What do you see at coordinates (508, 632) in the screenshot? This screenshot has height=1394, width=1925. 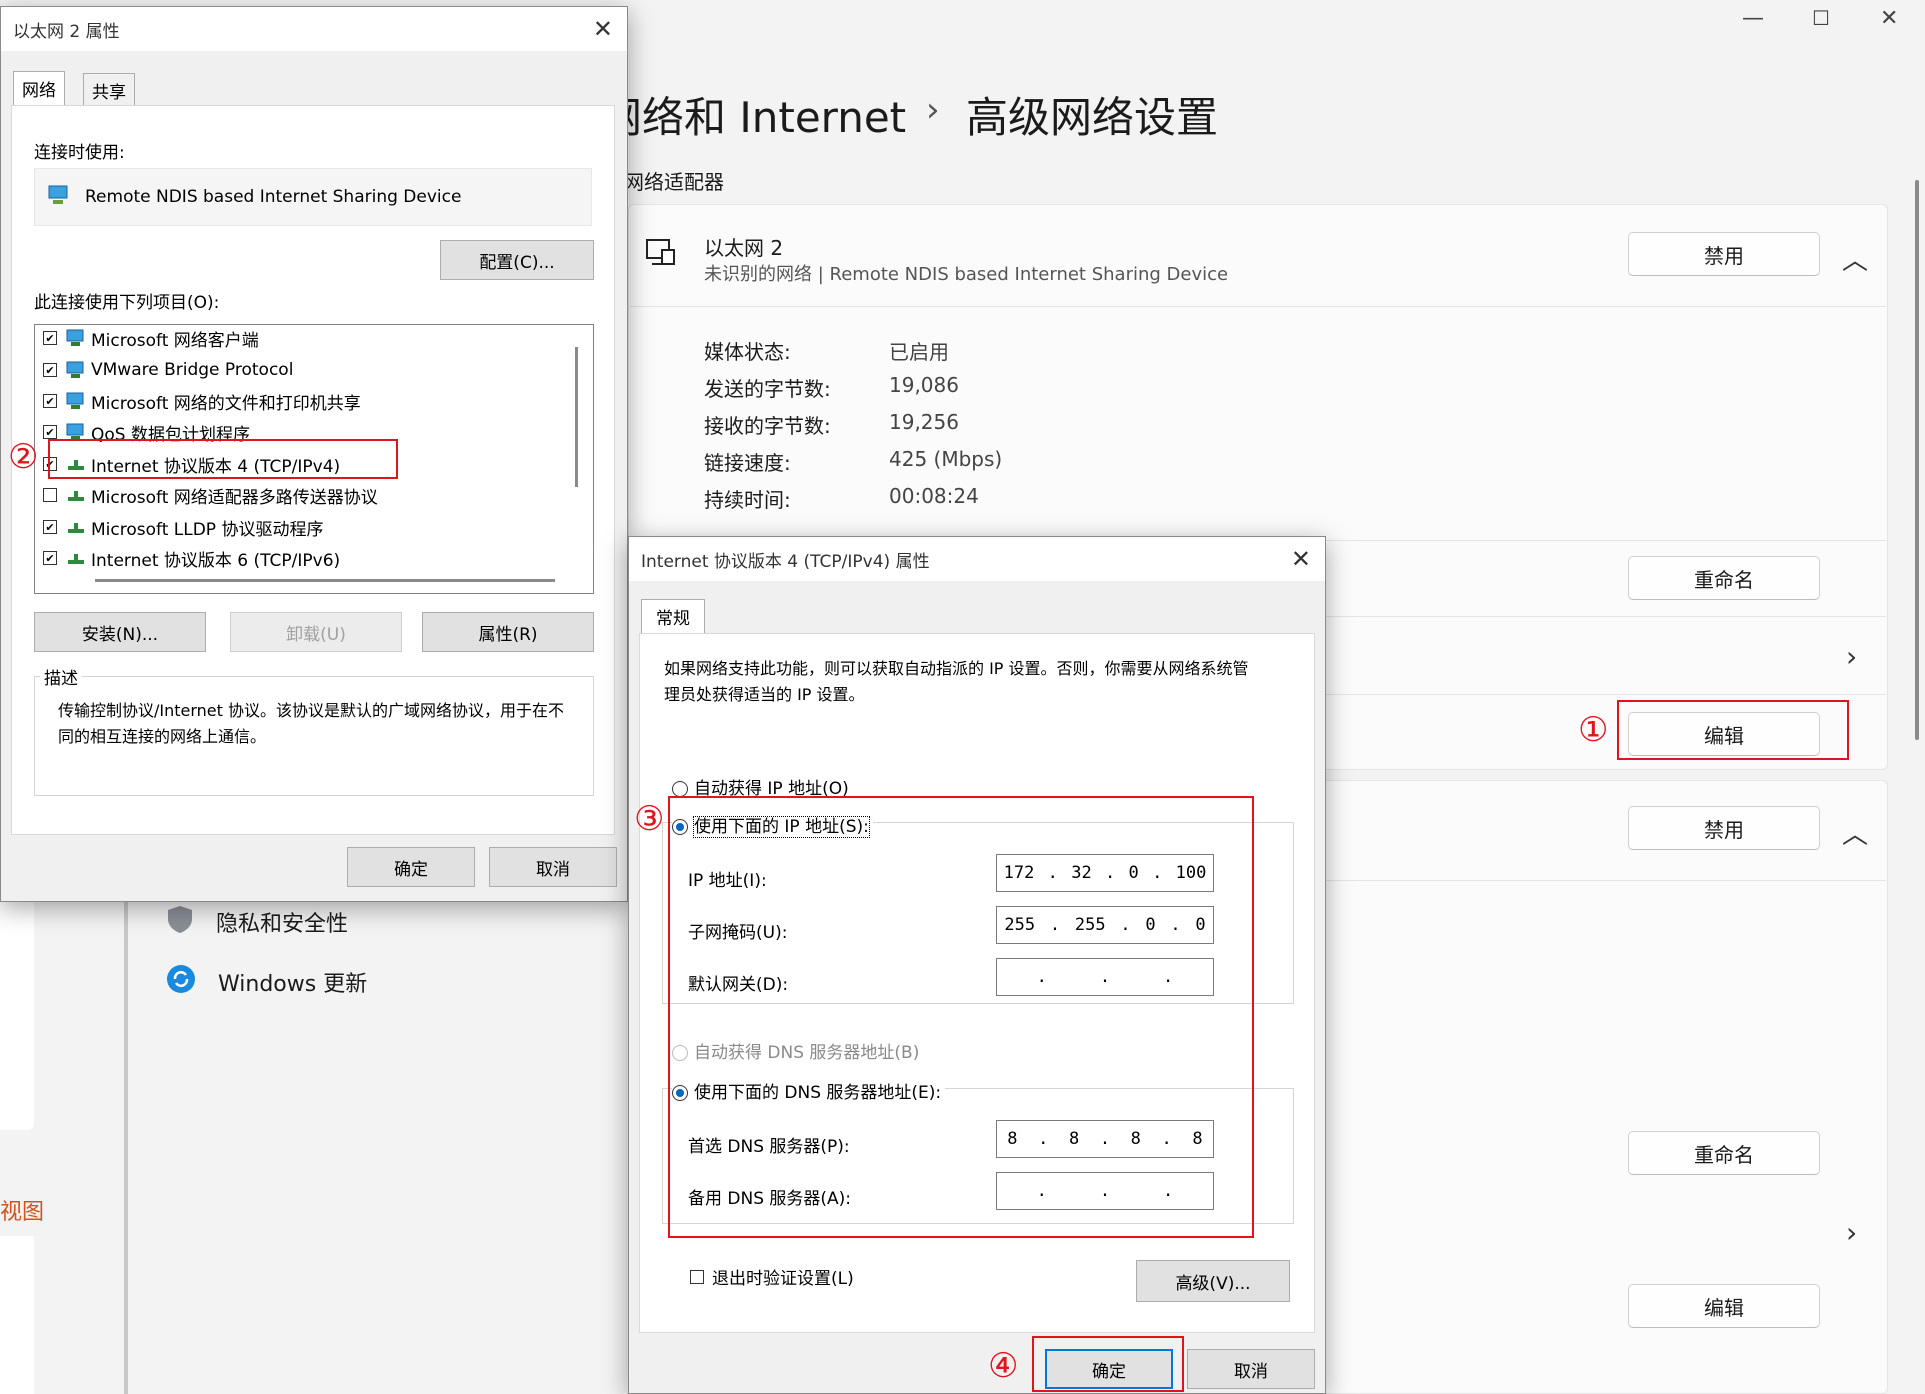 I see `properties-button: 属性(R)` at bounding box center [508, 632].